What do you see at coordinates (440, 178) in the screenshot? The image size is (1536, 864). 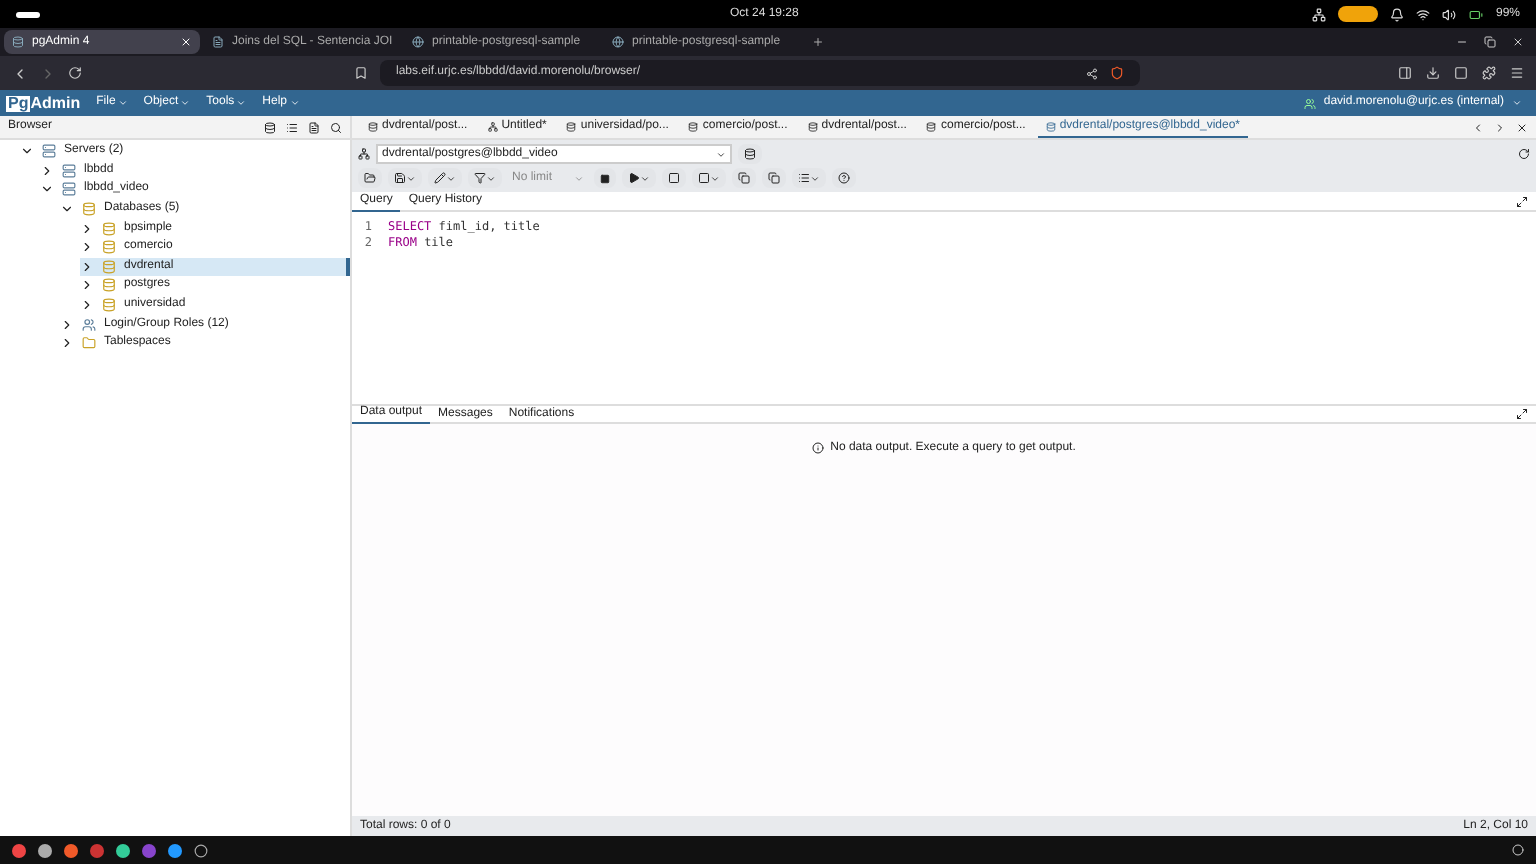 I see `pencil-icon` at bounding box center [440, 178].